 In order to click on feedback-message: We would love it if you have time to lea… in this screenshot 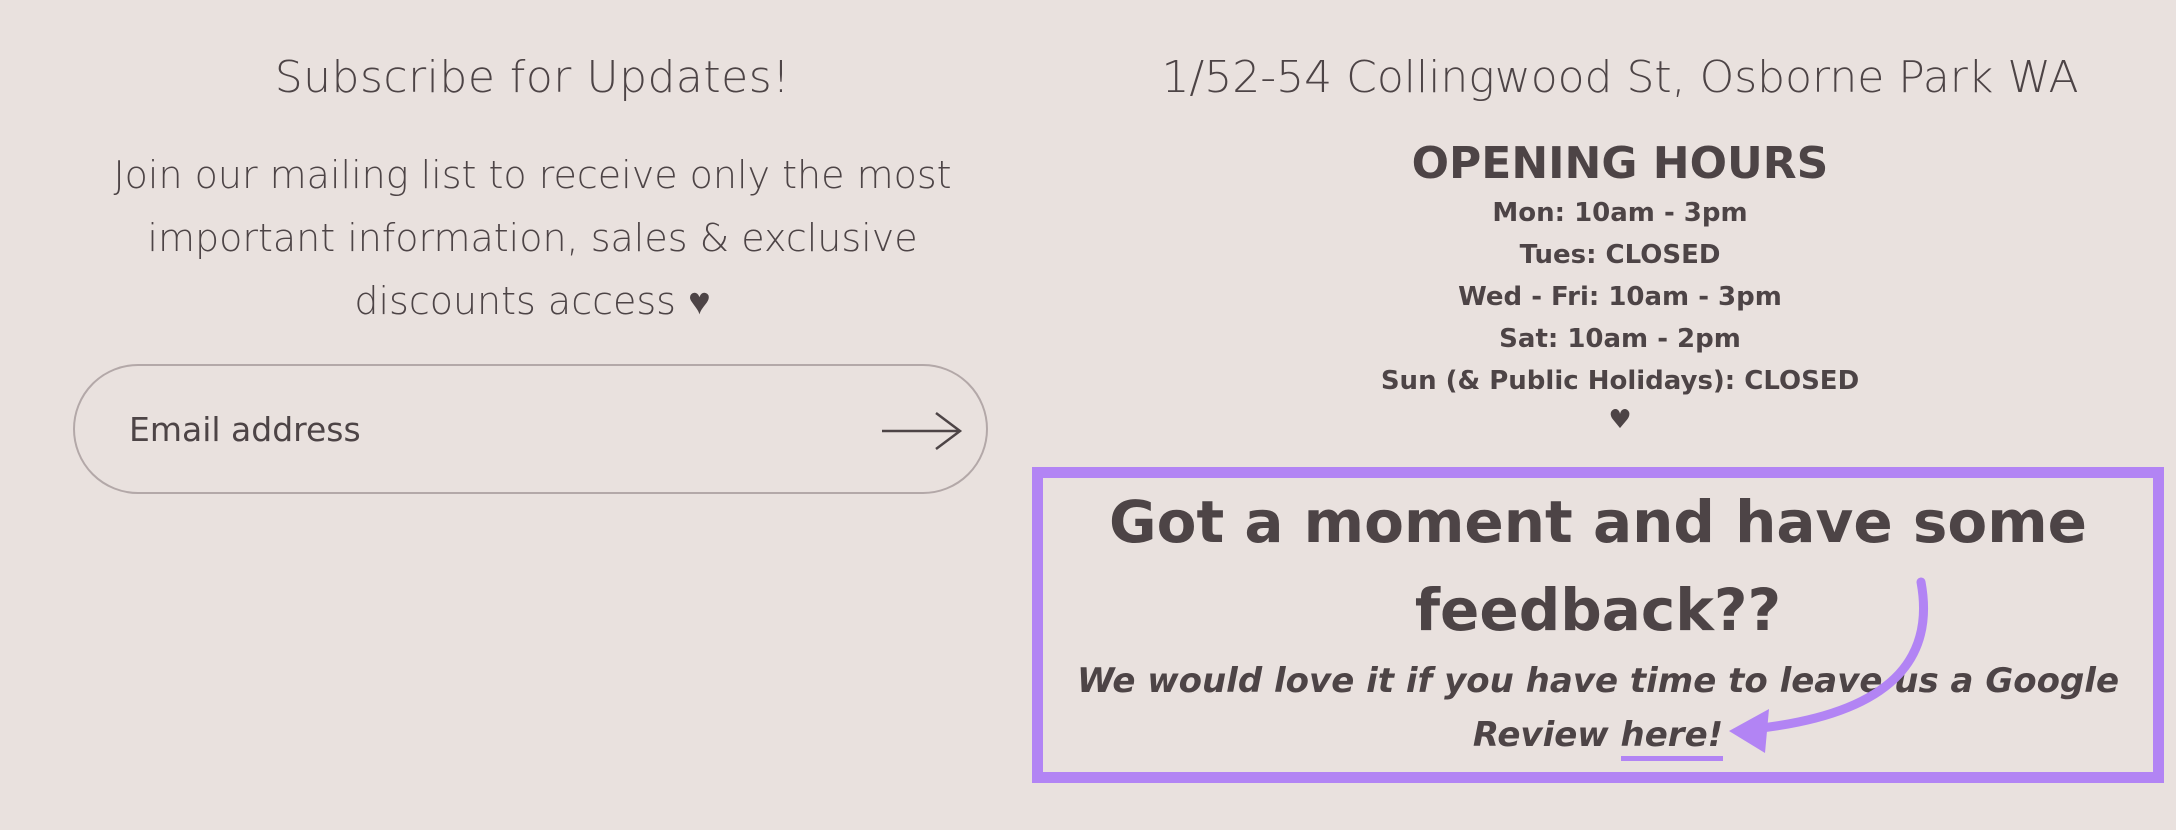, I will do `click(1598, 708)`.